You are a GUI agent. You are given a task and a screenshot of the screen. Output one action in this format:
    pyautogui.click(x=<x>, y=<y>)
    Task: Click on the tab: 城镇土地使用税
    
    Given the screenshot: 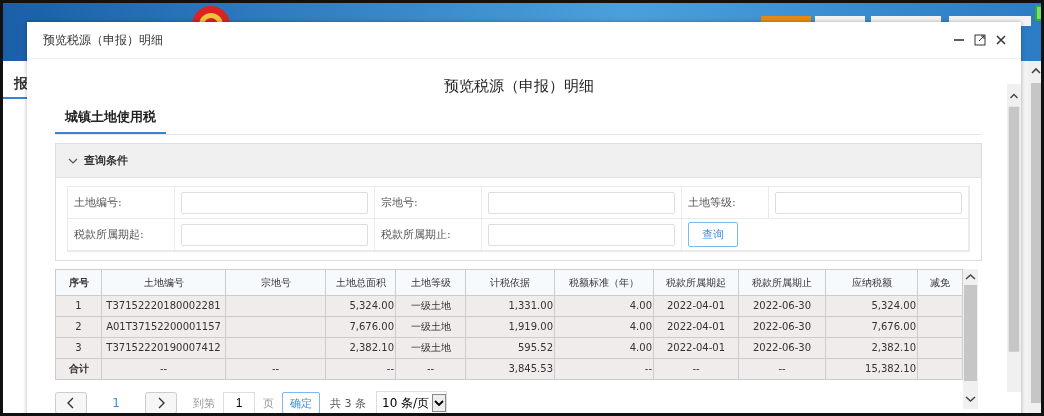 What is the action you would take?
    pyautogui.click(x=110, y=119)
    